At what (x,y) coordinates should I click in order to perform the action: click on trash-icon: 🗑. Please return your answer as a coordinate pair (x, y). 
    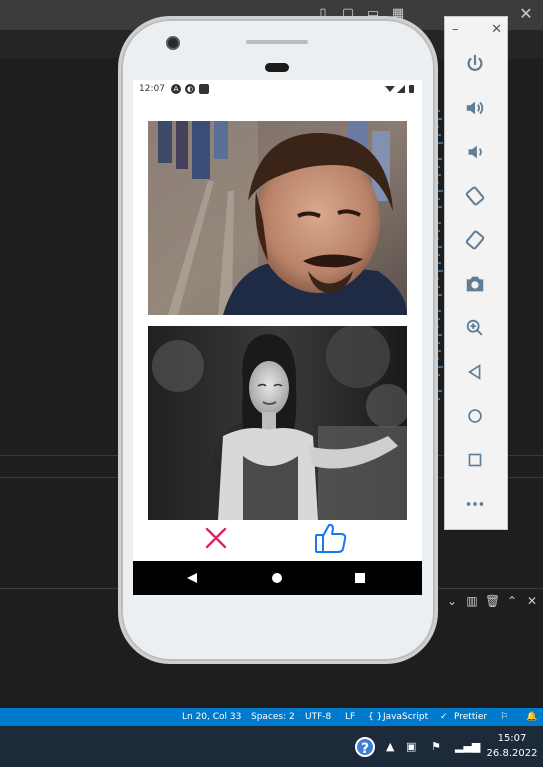
    Looking at the image, I should click on (492, 601).